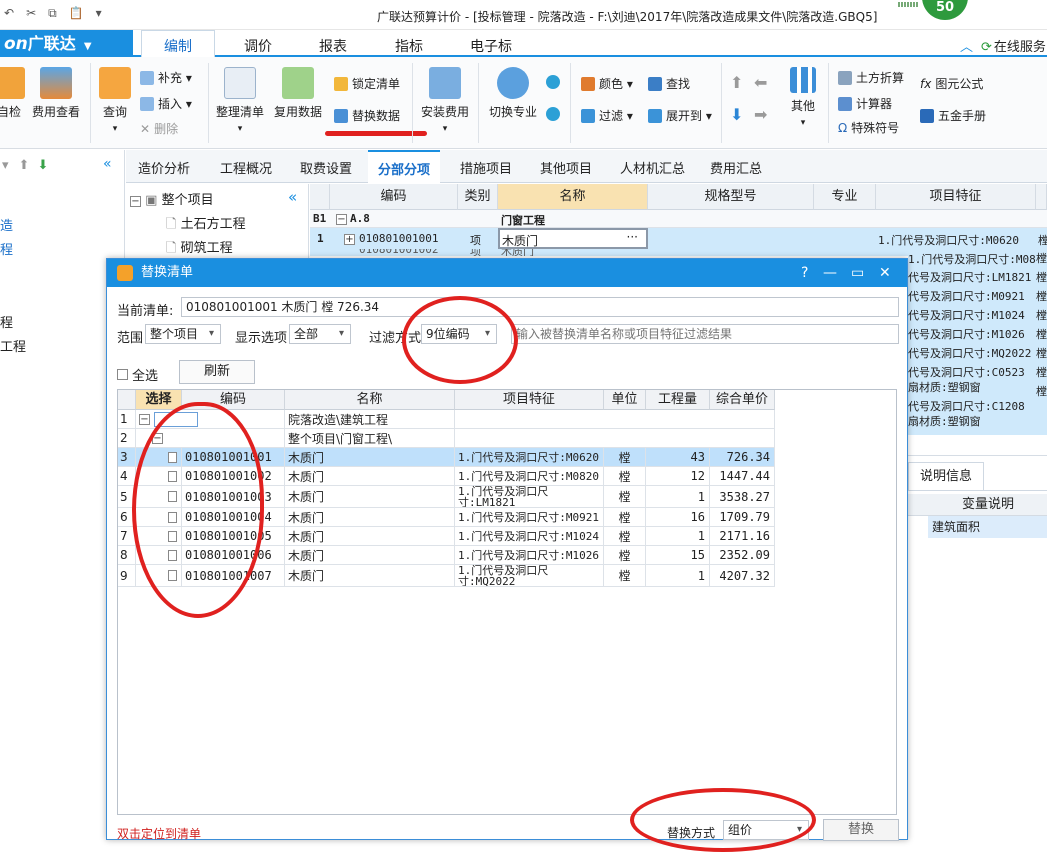  I want to click on grid-header-name: 名称, so click(573, 197).